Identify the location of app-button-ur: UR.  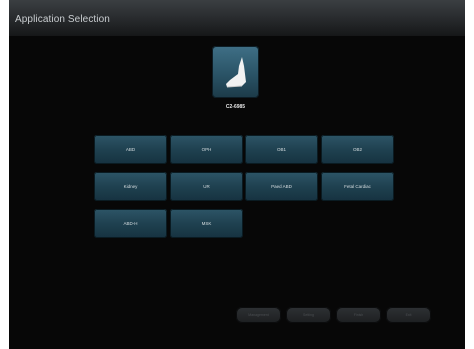
(206, 186).